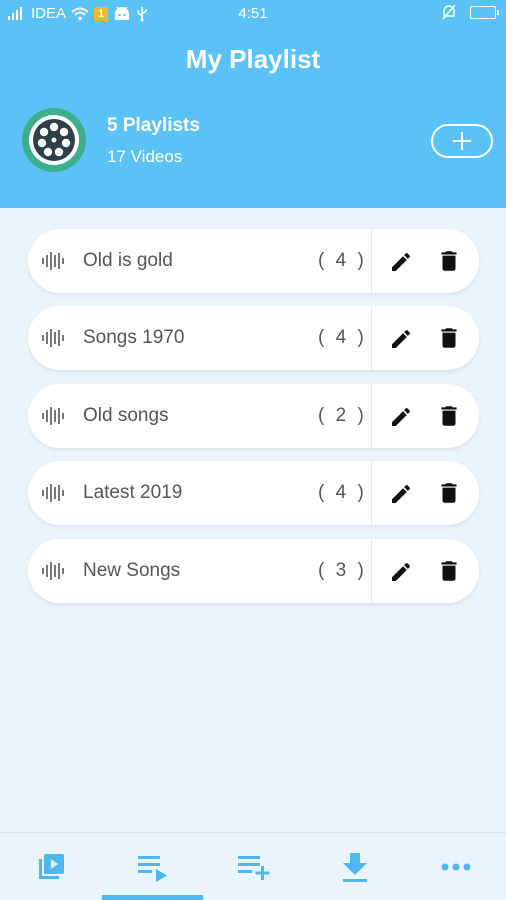 Image resolution: width=506 pixels, height=900 pixels. I want to click on video-library-icon, so click(51, 866).